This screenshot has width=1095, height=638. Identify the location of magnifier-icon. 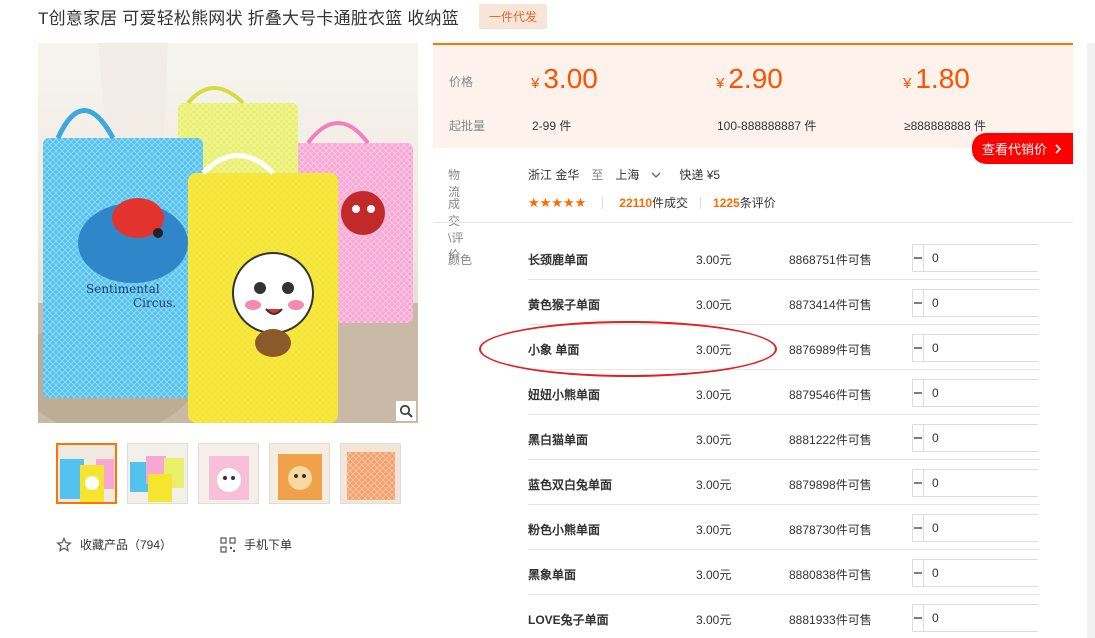
(406, 411).